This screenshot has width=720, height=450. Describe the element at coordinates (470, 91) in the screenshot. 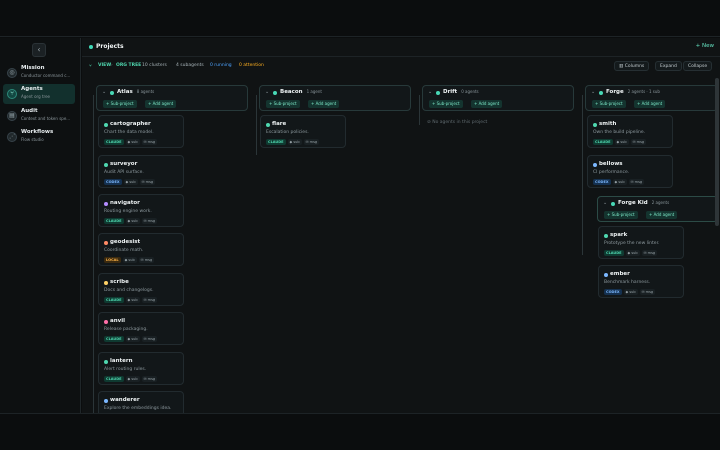

I see `cluster-count: 0 agents` at that location.